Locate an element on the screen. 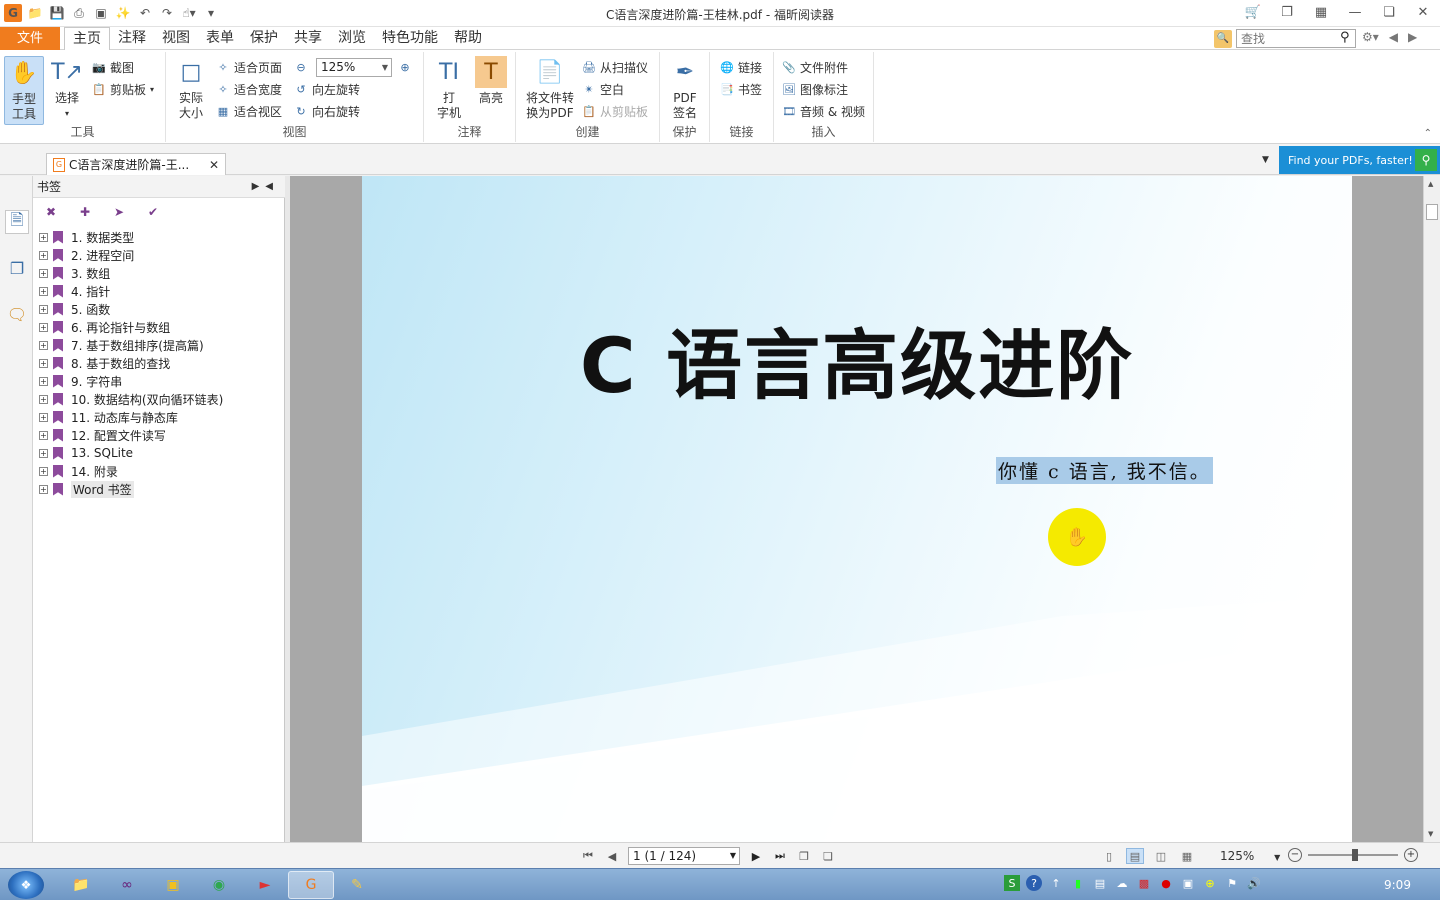 The width and height of the screenshot is (1440, 900). bookmark-button: 📑 书签 is located at coordinates (741, 89).